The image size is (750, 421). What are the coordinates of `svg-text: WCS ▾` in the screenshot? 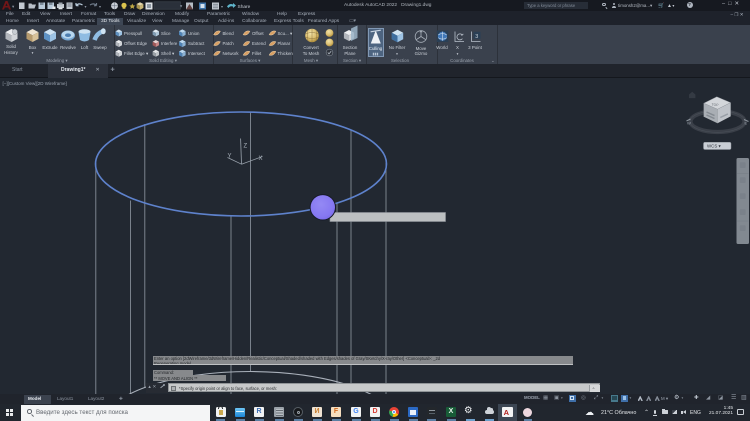 It's located at (714, 146).